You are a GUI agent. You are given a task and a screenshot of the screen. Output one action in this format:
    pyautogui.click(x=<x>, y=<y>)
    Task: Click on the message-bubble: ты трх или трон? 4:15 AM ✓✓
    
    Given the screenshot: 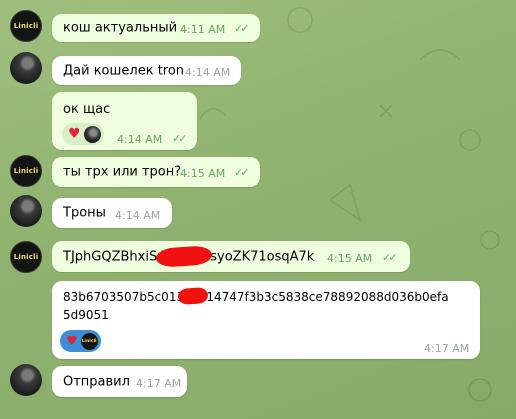 What is the action you would take?
    pyautogui.click(x=156, y=172)
    